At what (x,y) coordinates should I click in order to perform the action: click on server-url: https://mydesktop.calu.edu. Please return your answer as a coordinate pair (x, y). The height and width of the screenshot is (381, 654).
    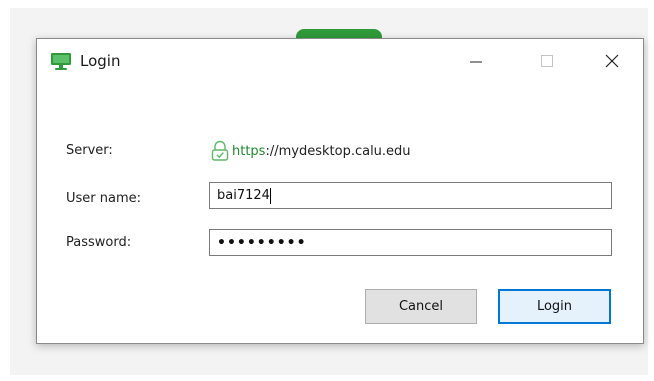
    Looking at the image, I should click on (310, 151).